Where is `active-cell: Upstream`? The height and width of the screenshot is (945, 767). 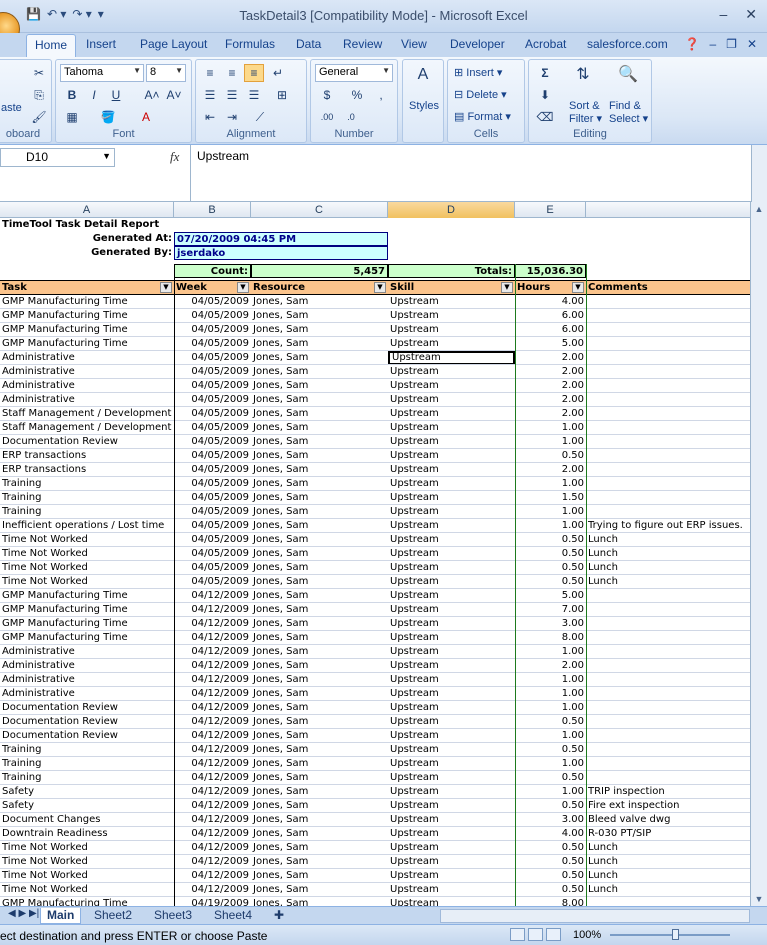
active-cell: Upstream is located at coordinates (451, 358).